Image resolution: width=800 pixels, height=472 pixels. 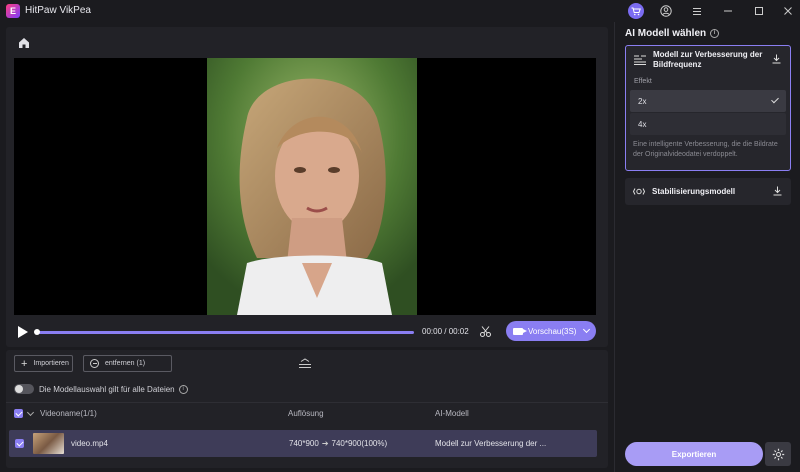 I want to click on effect-label: Effekt, so click(x=643, y=81).